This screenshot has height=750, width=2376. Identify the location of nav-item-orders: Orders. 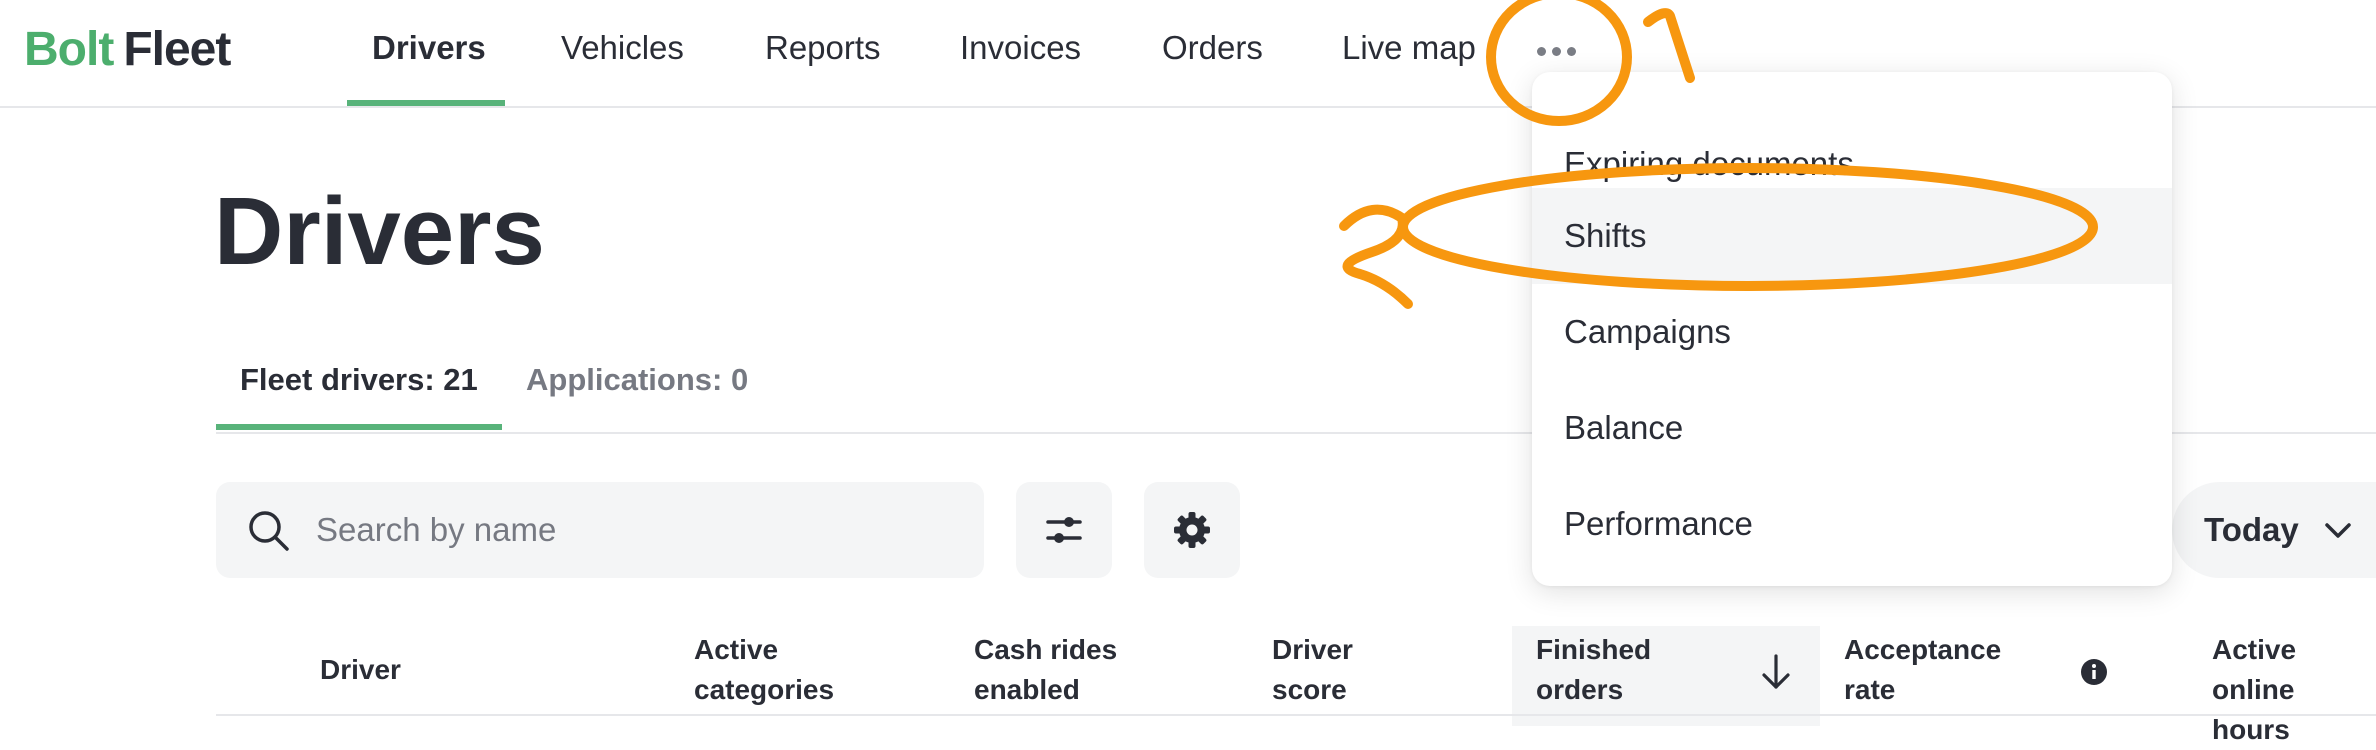
(1212, 53).